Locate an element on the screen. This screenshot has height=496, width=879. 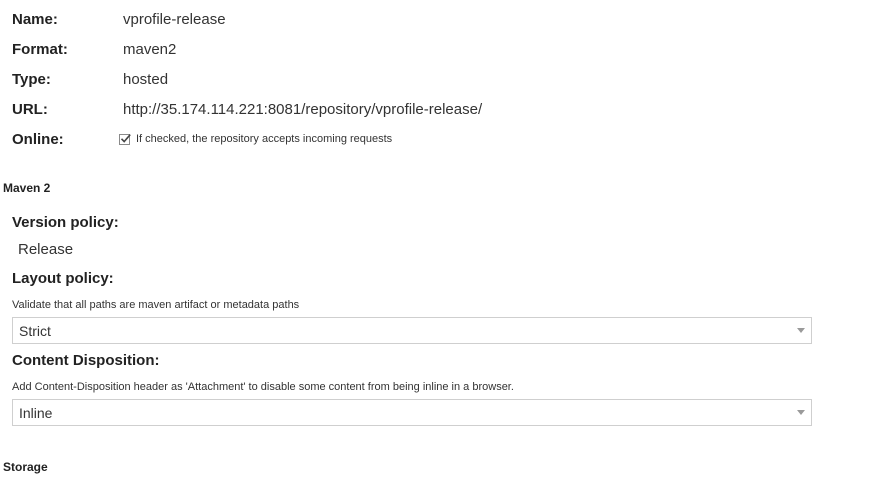
online-checkbox is located at coordinates (125, 139).